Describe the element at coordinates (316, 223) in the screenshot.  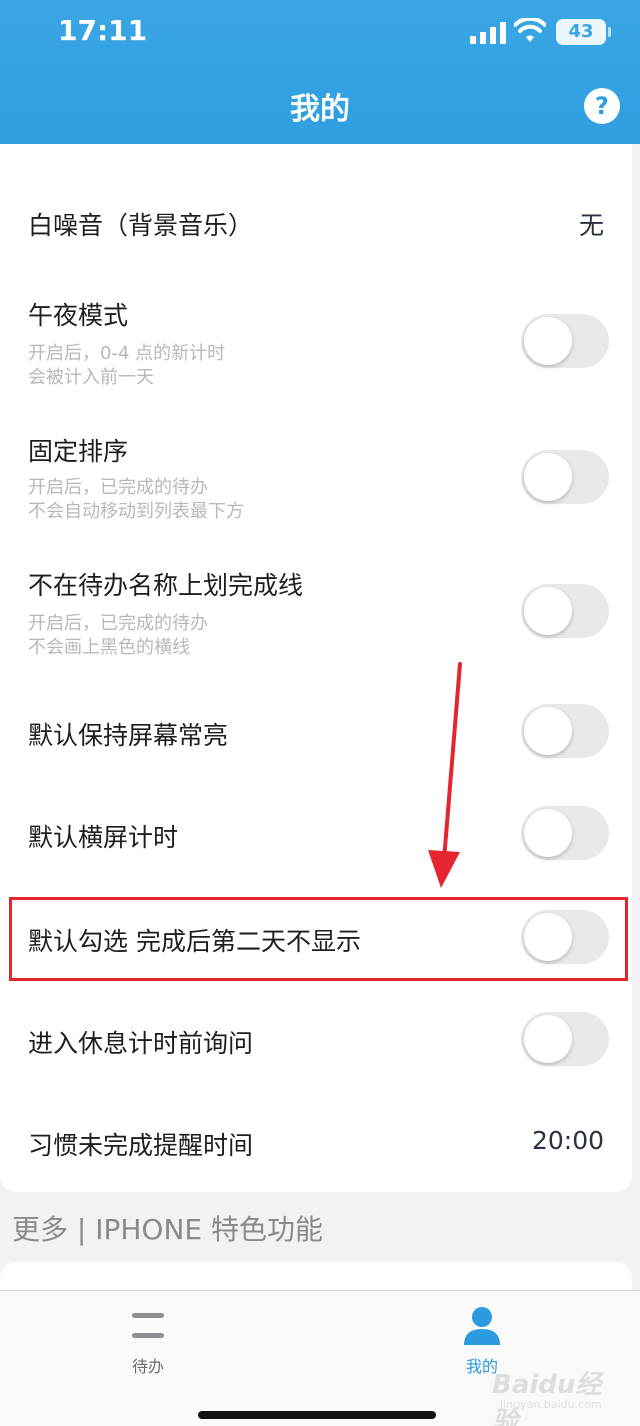
I see `setting-white-noise: 白噪音（背景音乐） 无` at that location.